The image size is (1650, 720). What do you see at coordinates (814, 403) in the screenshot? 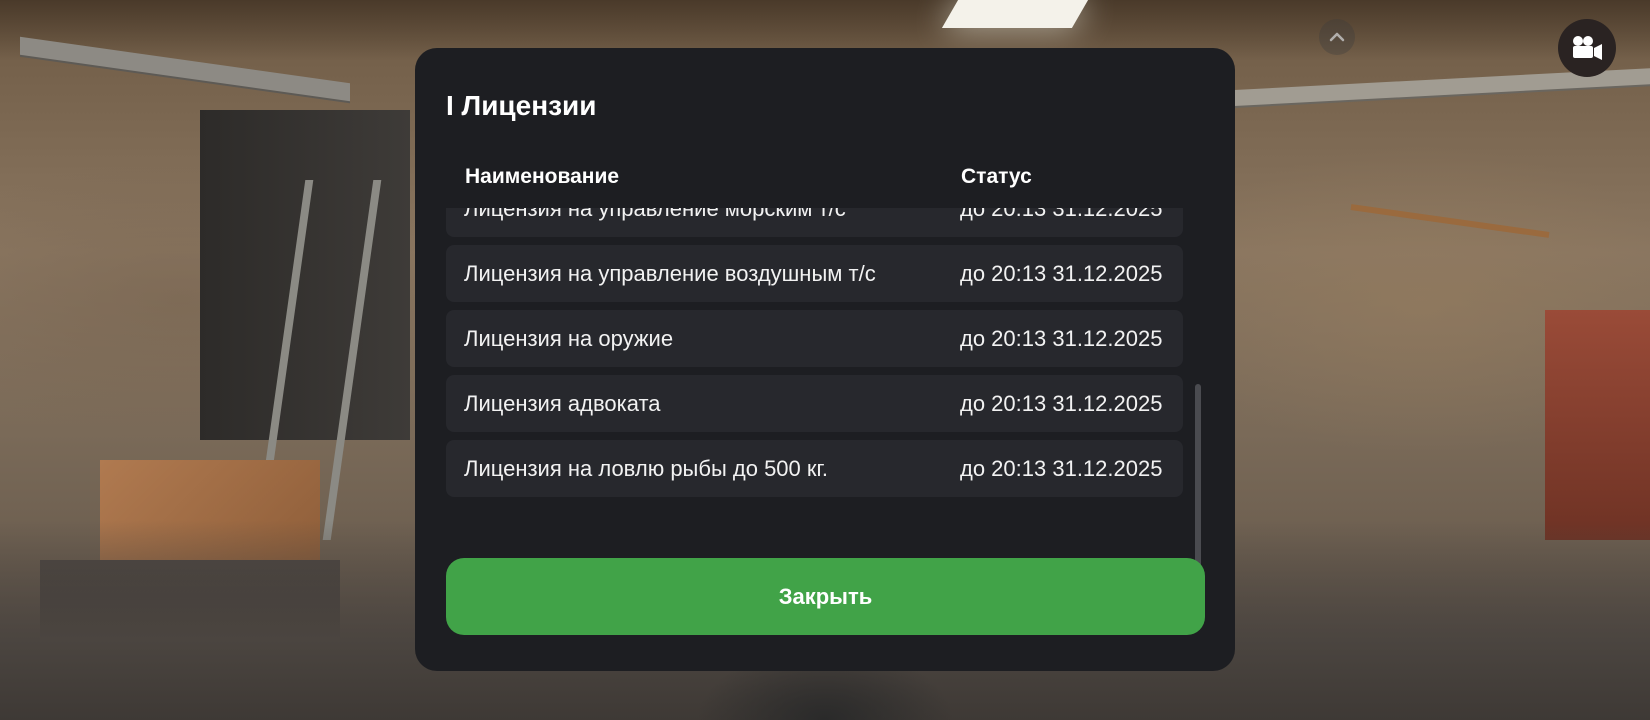
I see `table-row: Лицензия адвоката до 20:13 31.12.2025` at bounding box center [814, 403].